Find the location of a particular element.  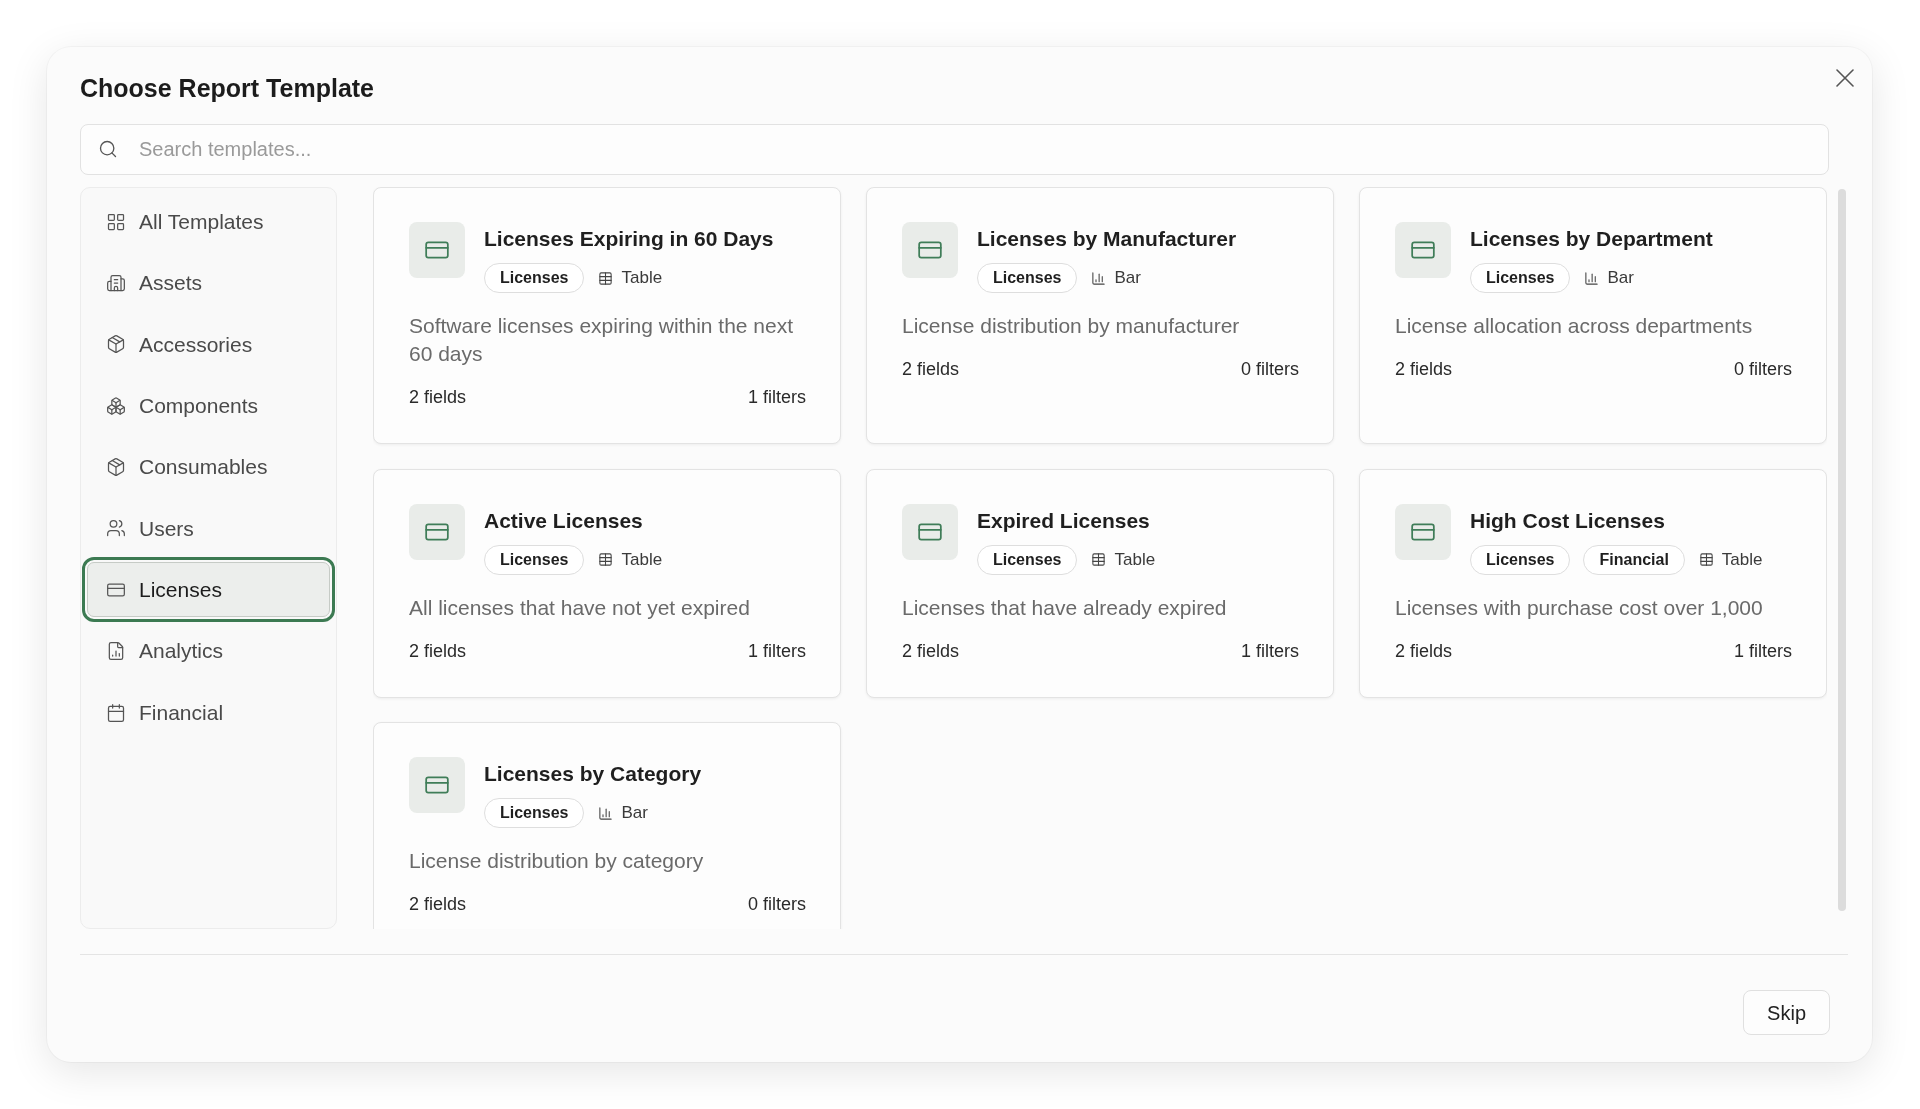

template-card: Licenses by Manufacturer Licenses Bar License distribution by manufacturer 2 fields 0 filters is located at coordinates (1100, 315).